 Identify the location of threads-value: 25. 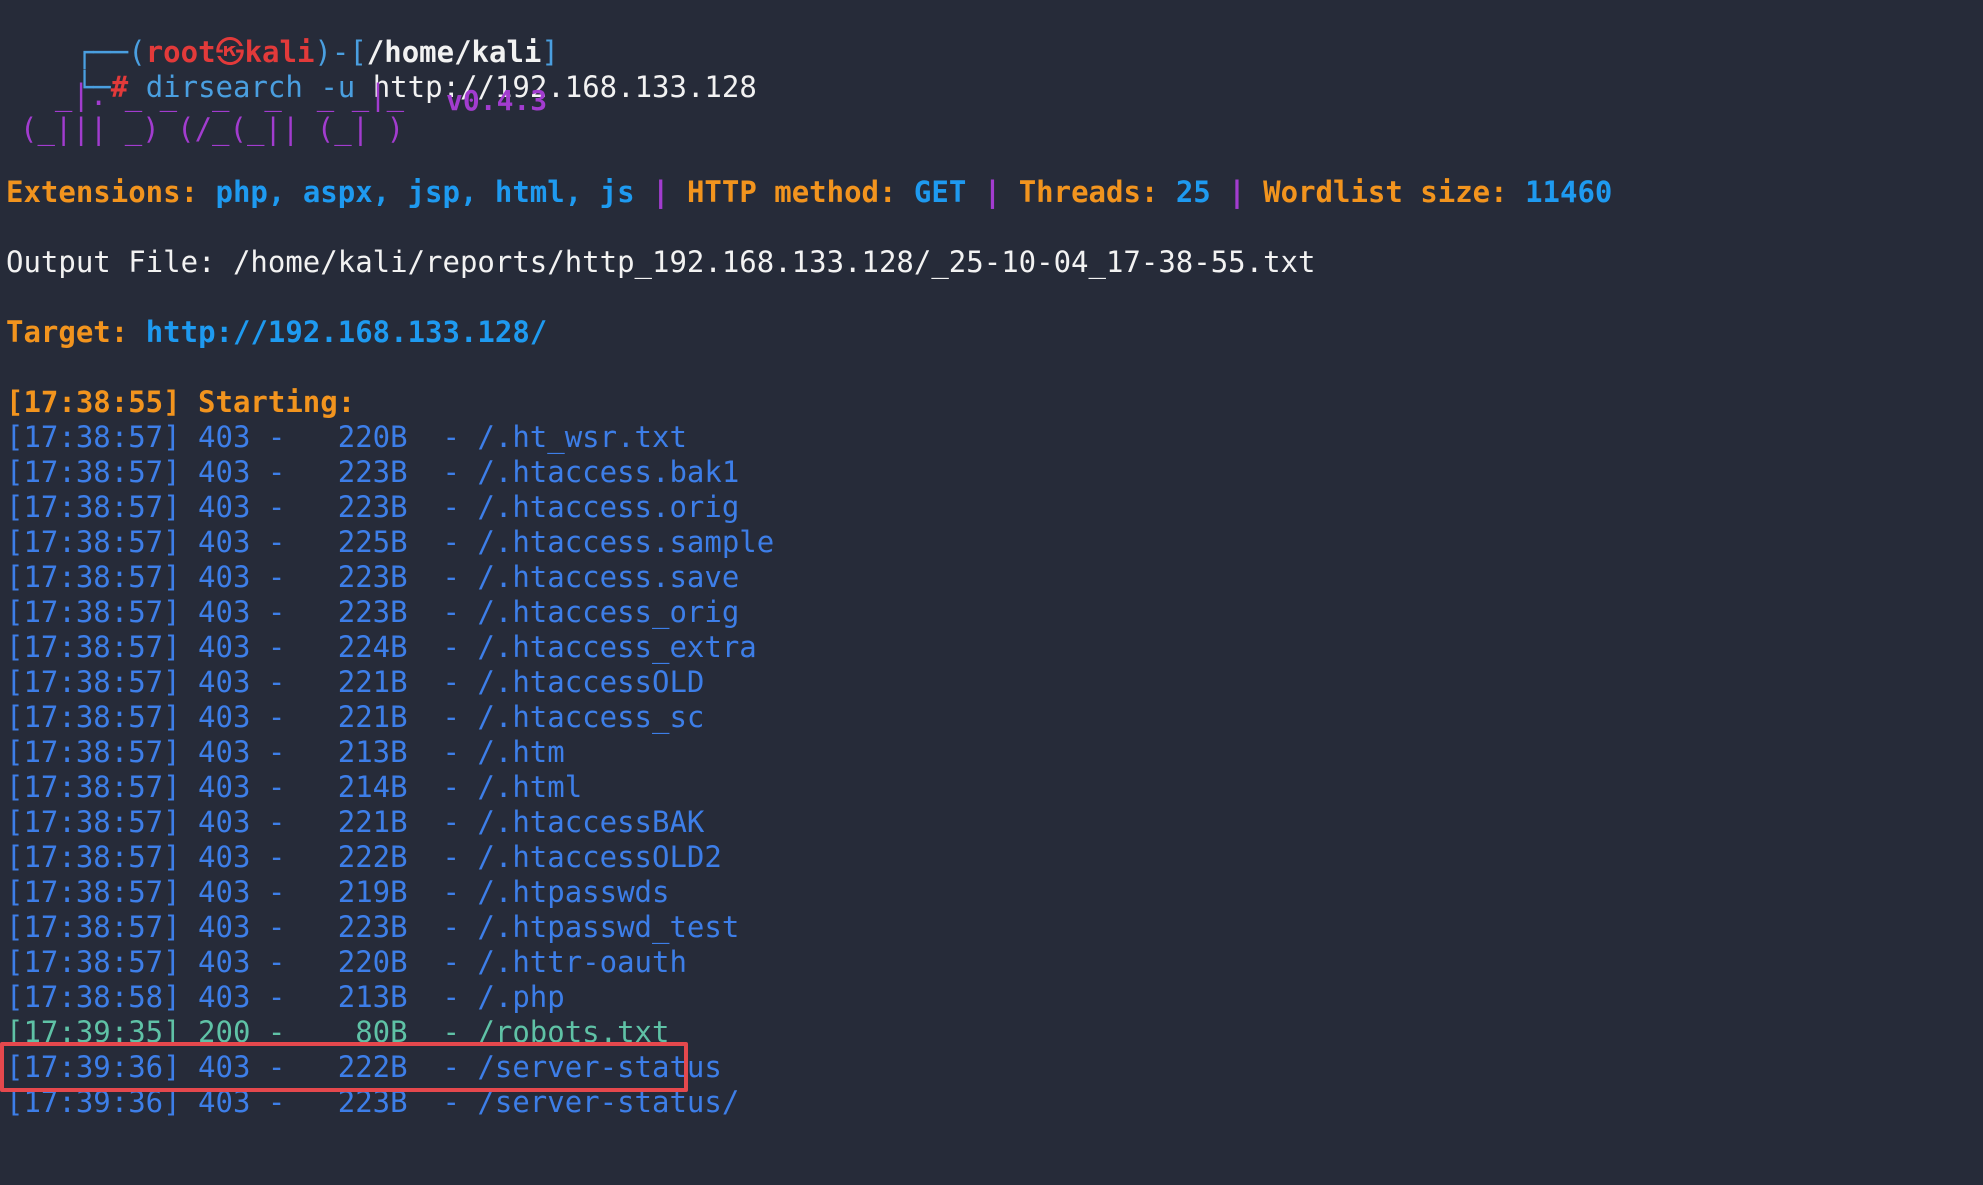
(1193, 192).